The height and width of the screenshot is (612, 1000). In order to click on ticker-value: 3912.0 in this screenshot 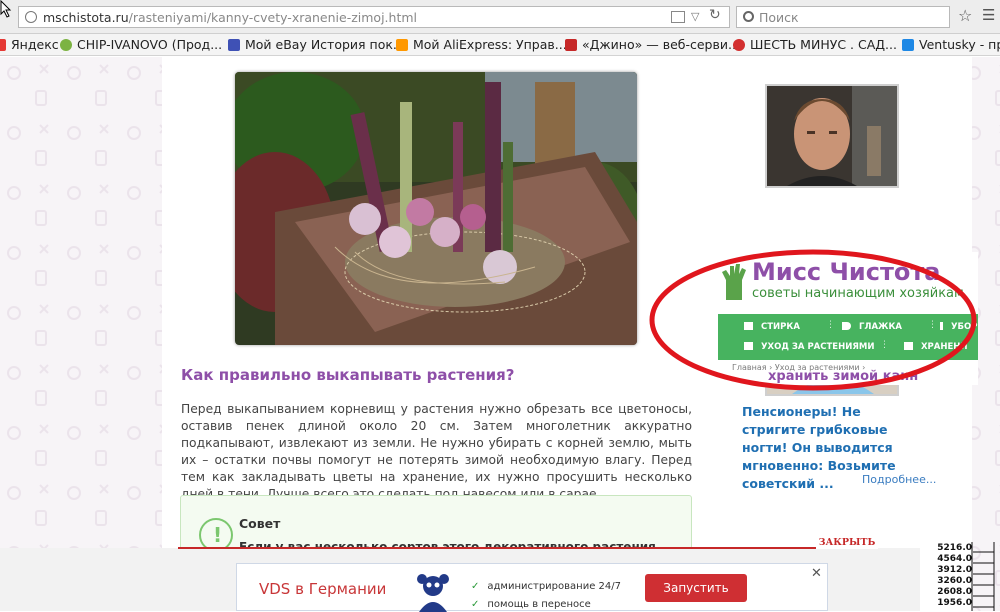, I will do `click(954, 570)`.